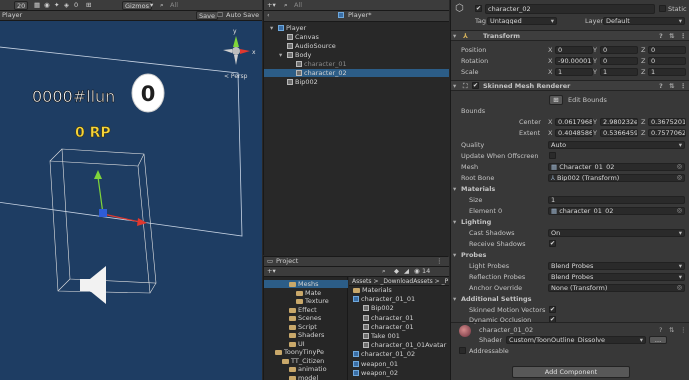 This screenshot has width=689, height=380. What do you see at coordinates (306, 284) in the screenshot?
I see `project-folder-item: Meshs` at bounding box center [306, 284].